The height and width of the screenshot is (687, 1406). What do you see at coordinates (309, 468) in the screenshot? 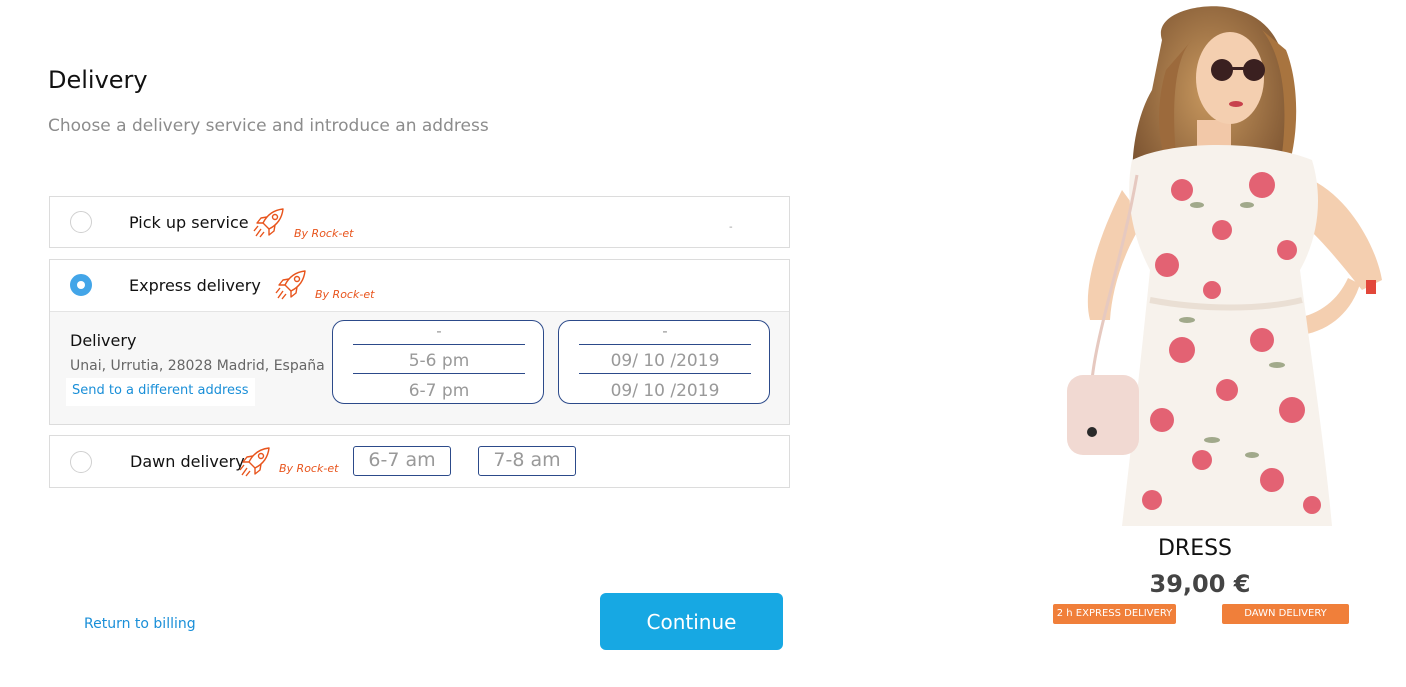
I see `dawn-byline: By Rock-et` at bounding box center [309, 468].